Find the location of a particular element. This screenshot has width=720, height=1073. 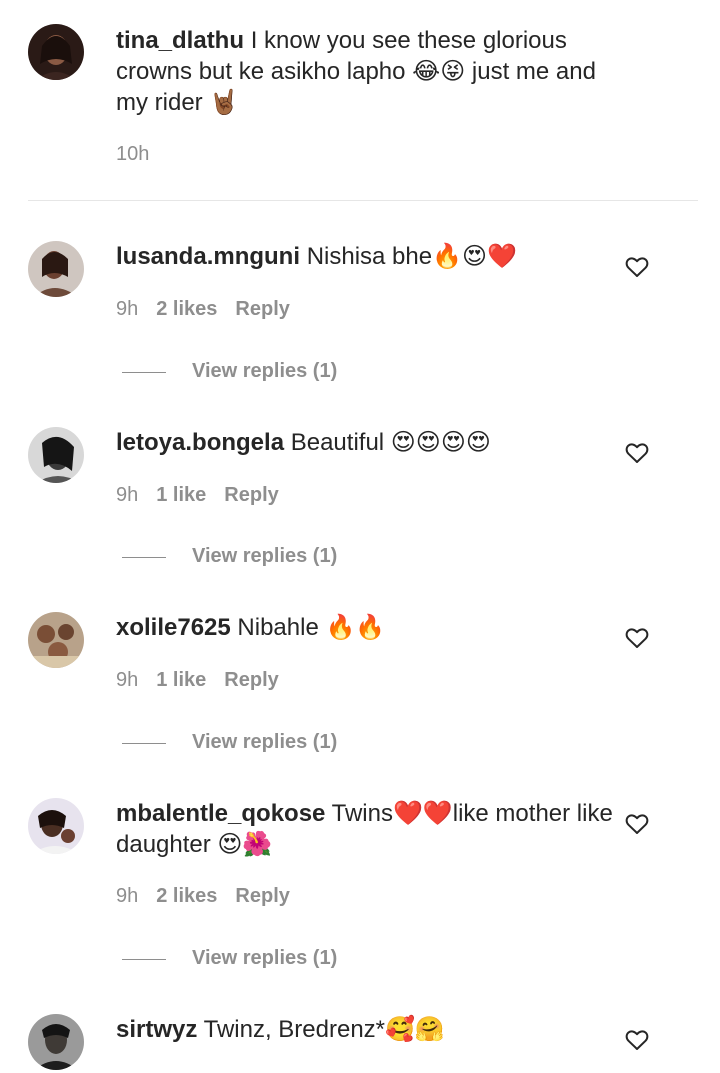

comment-text: sirtwyz Twinz, Bredrenz*🥰🤗 is located at coordinates (371, 1029).